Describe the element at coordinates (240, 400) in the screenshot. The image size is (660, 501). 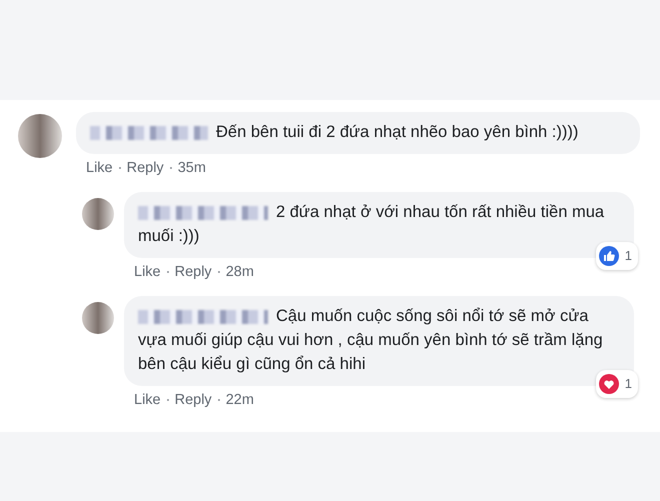
I see `timestamp: 22m` at that location.